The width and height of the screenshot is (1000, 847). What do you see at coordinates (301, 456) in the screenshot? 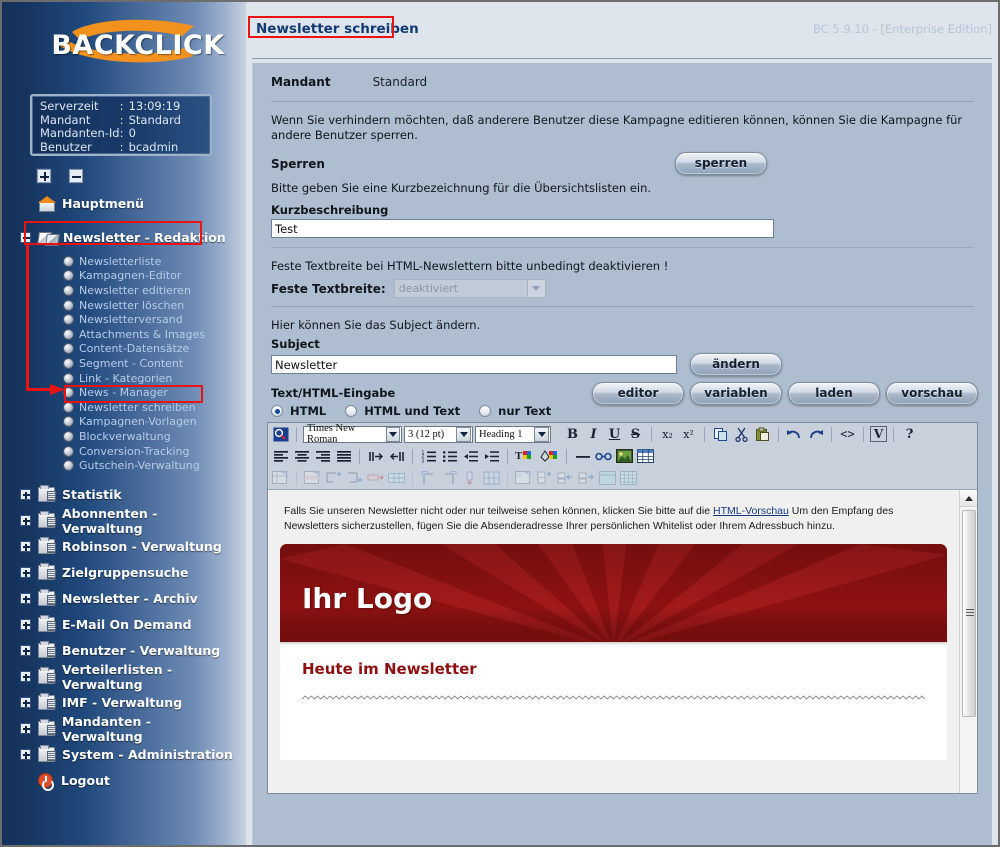
I see `align-center-icon` at bounding box center [301, 456].